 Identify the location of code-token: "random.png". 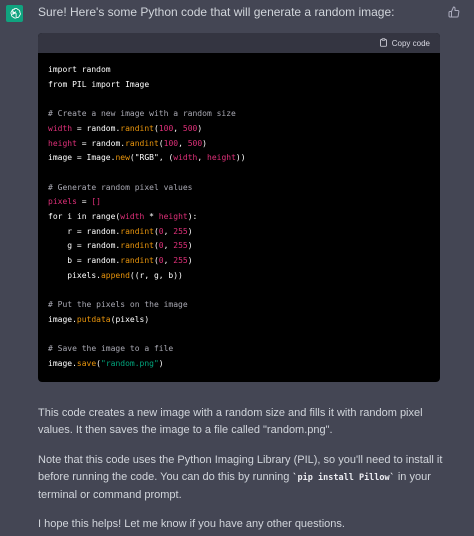
(130, 364).